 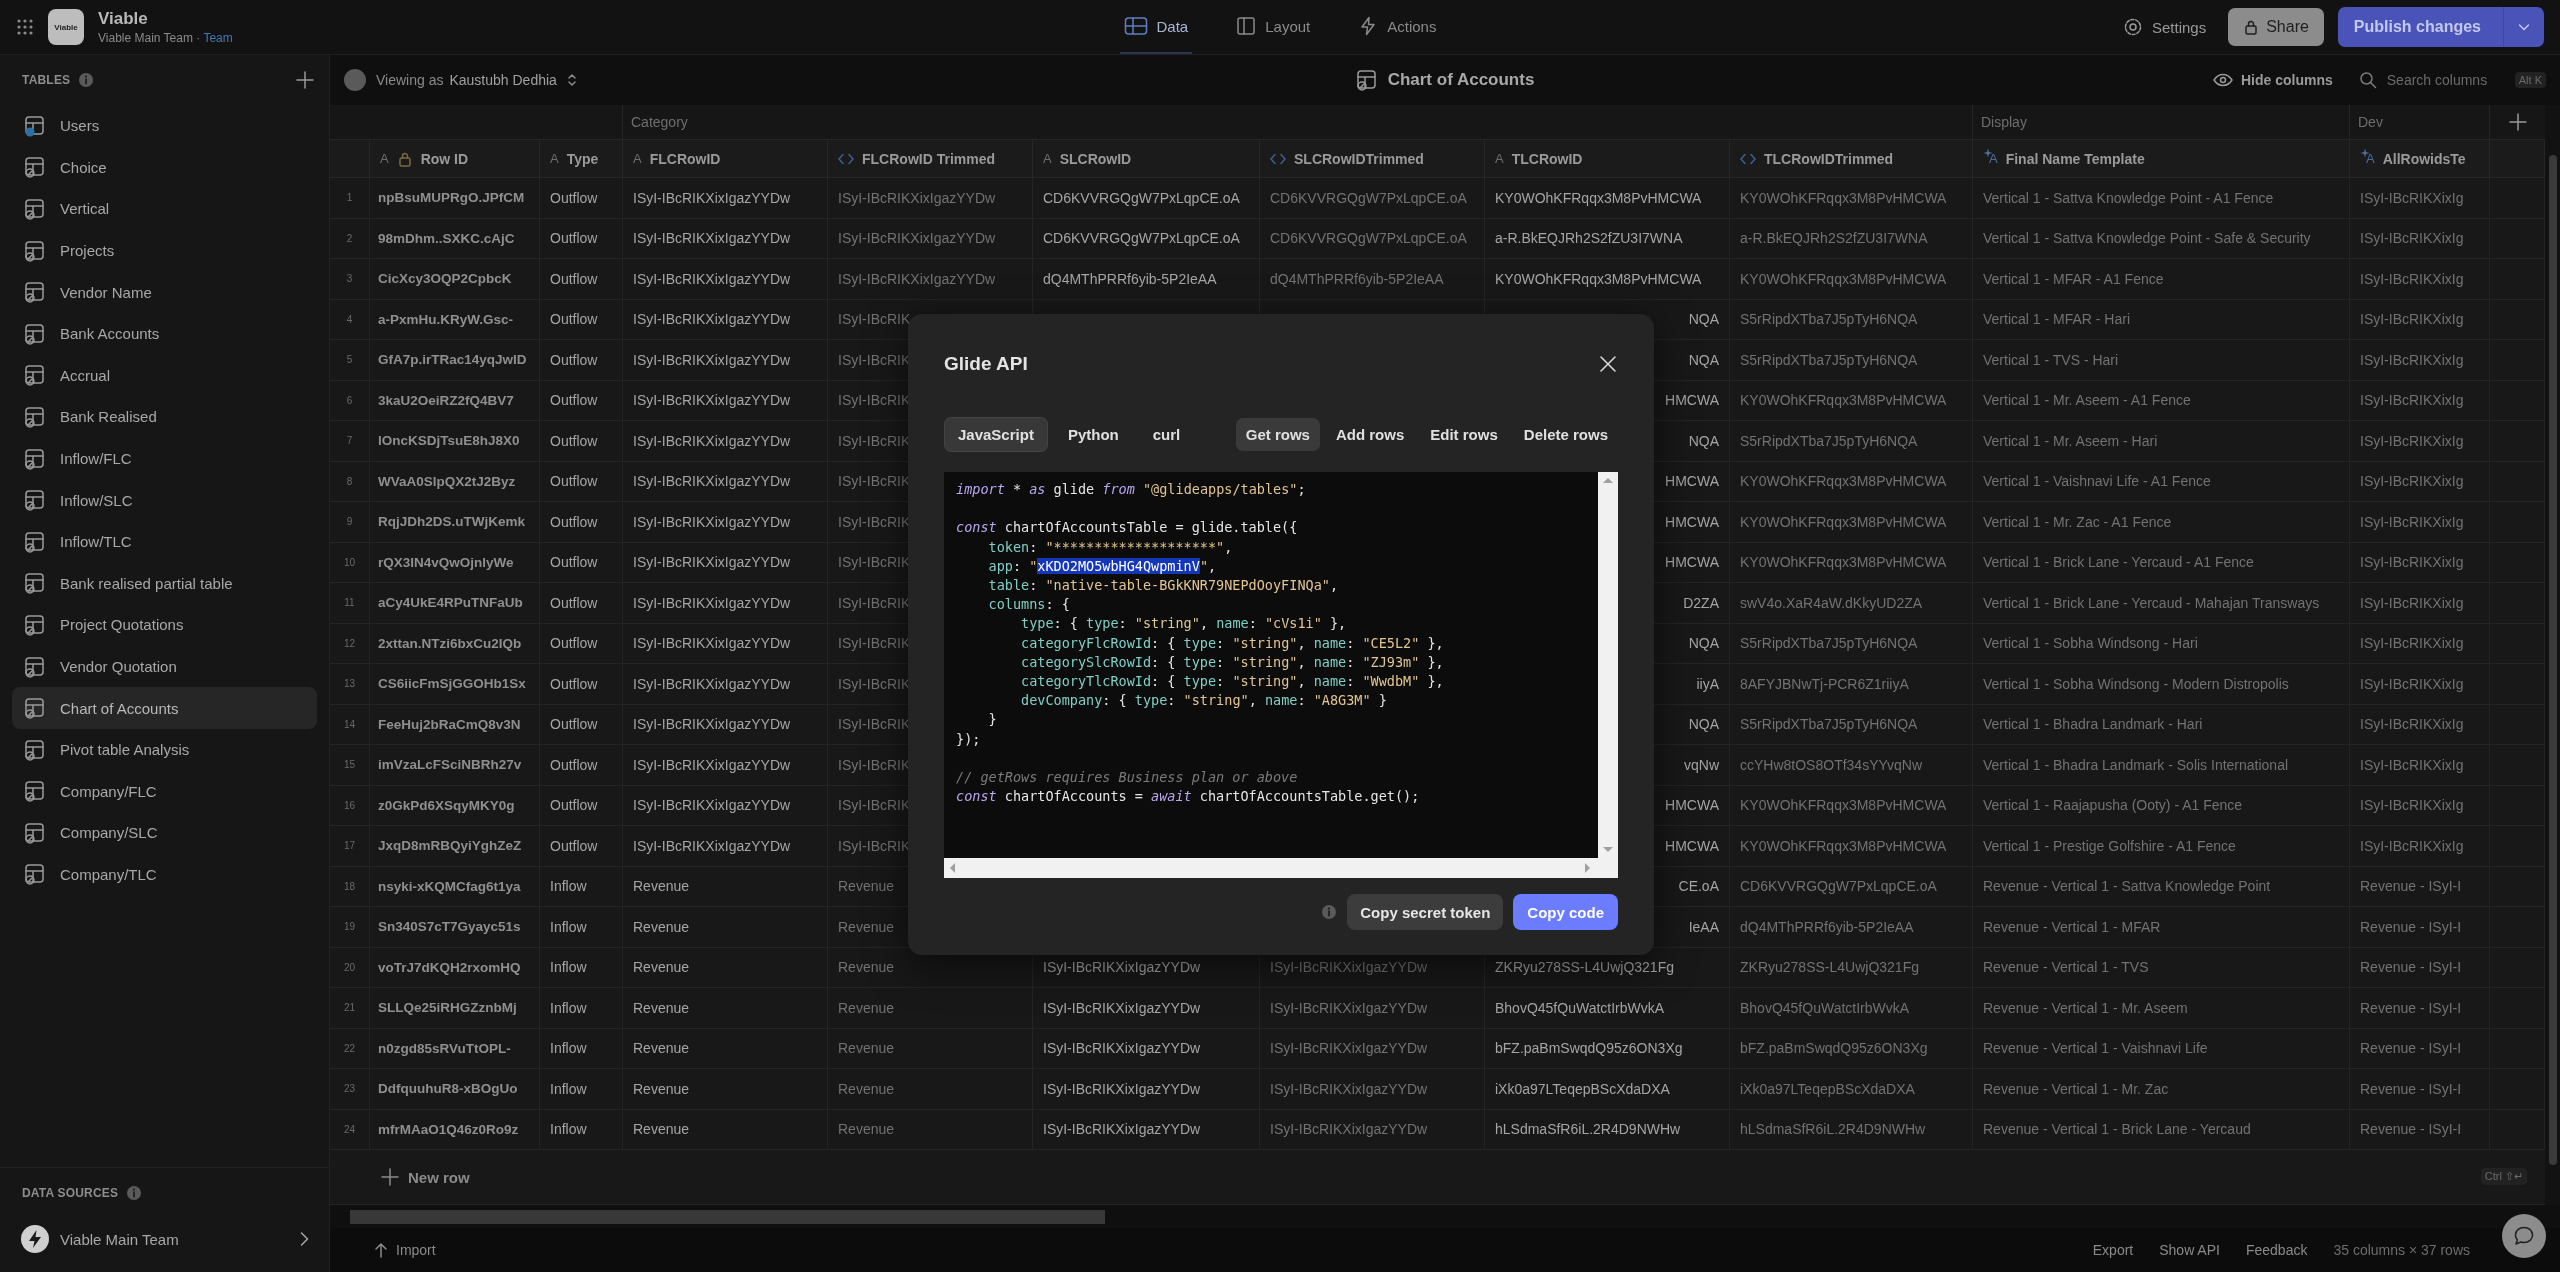 What do you see at coordinates (425, 1177) in the screenshot?
I see `new-row-button: New row` at bounding box center [425, 1177].